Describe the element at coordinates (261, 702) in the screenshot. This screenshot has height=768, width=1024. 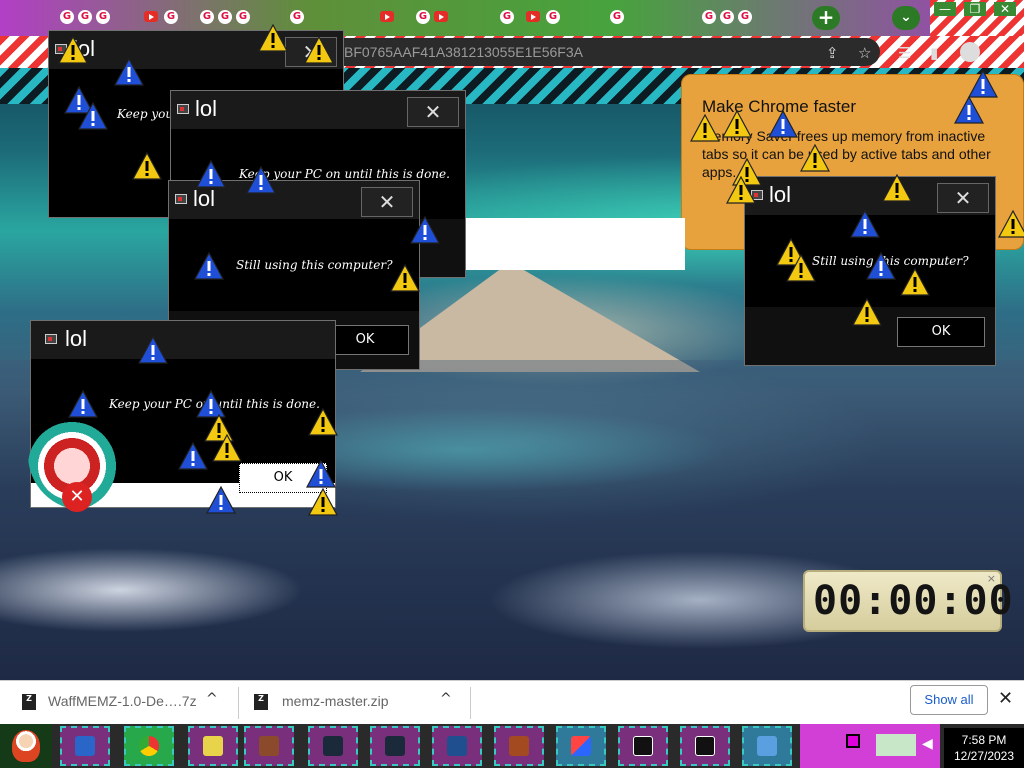
I see `archive-icon: Z` at that location.